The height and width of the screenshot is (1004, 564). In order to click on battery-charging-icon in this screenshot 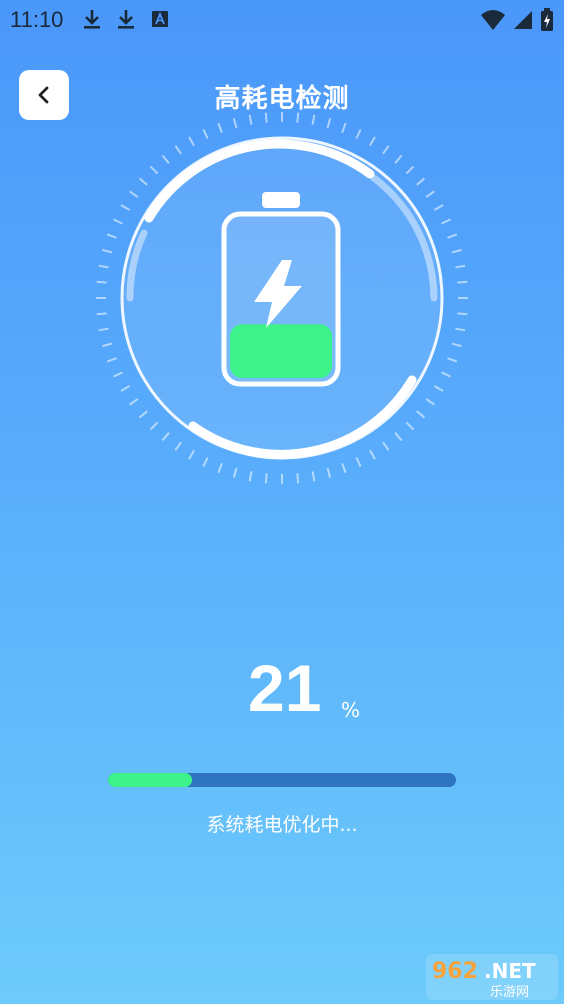, I will do `click(547, 20)`.